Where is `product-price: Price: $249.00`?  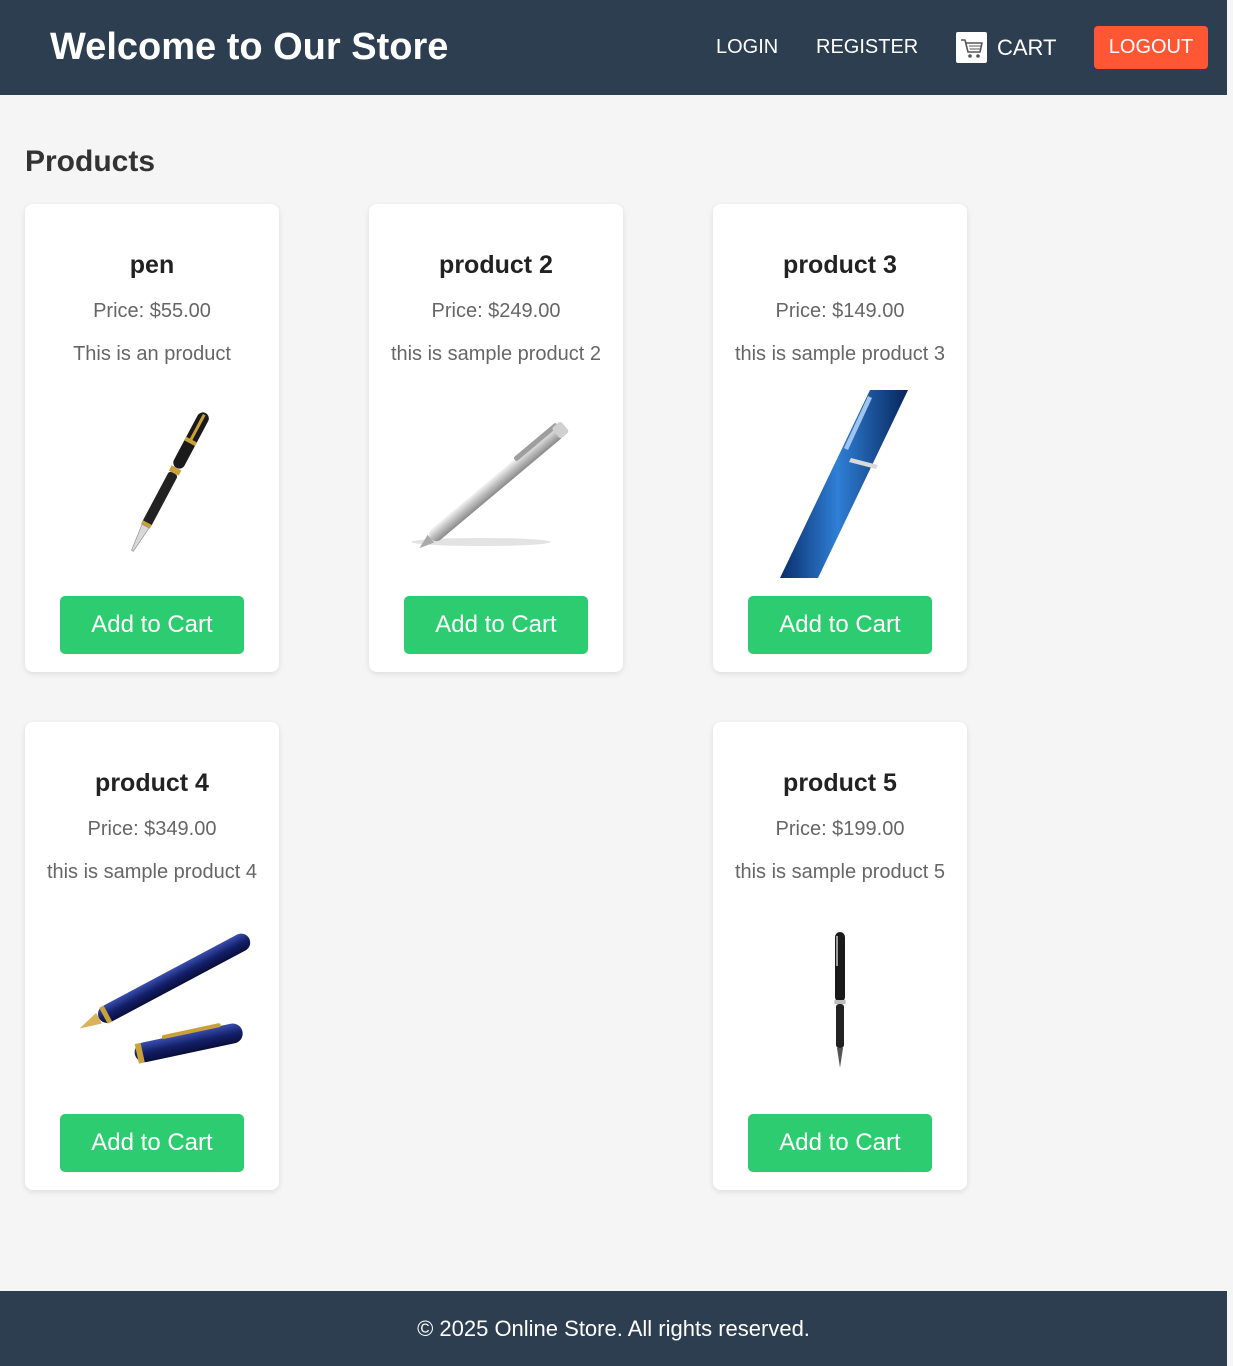
product-price: Price: $249.00 is located at coordinates (496, 311).